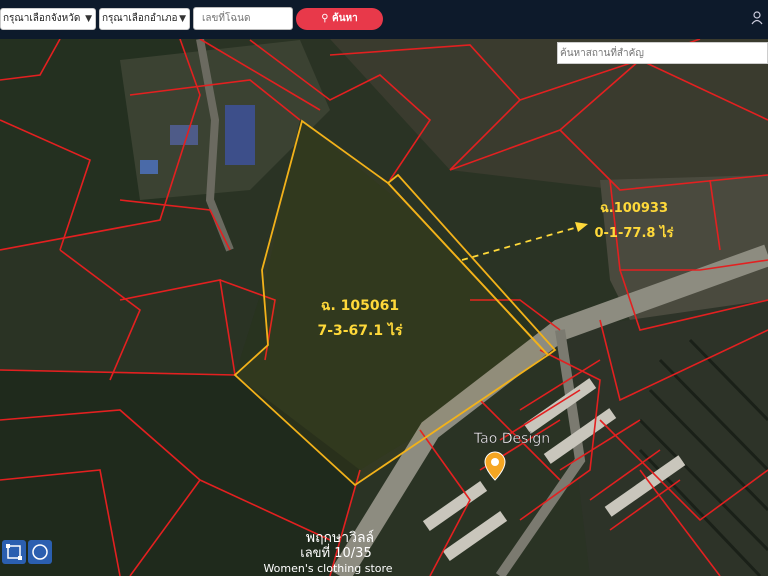 This screenshot has height=576, width=768. What do you see at coordinates (345, 18) in the screenshot?
I see `search-button-label: ค้นหา` at bounding box center [345, 18].